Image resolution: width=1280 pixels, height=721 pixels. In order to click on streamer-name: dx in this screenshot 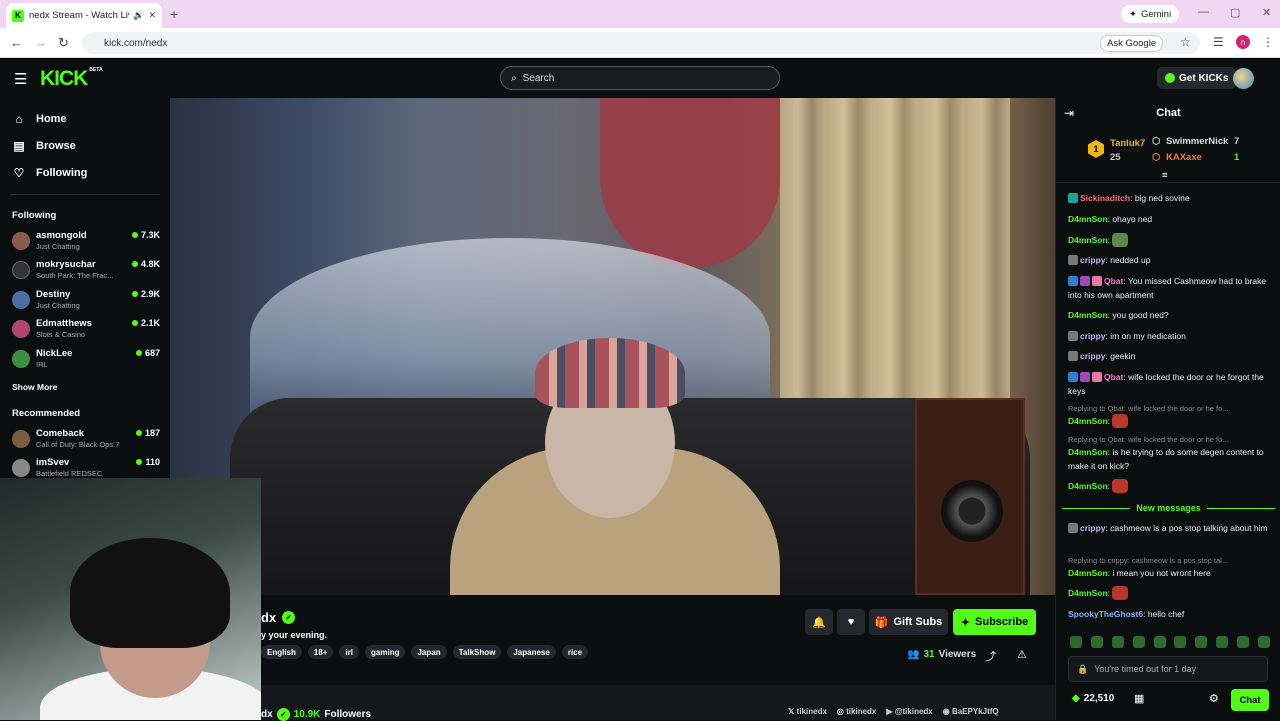, I will do `click(268, 617)`.